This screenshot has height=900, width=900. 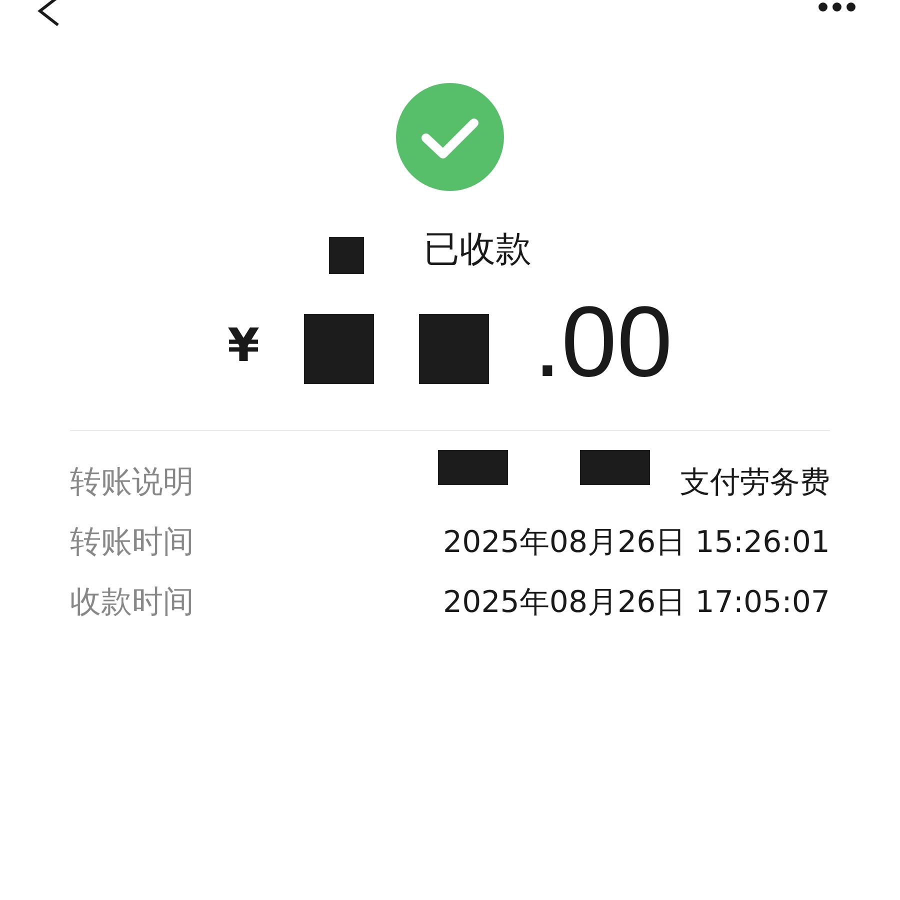 I want to click on detail-value: 2025年08月26日 15:26:01, so click(x=636, y=543).